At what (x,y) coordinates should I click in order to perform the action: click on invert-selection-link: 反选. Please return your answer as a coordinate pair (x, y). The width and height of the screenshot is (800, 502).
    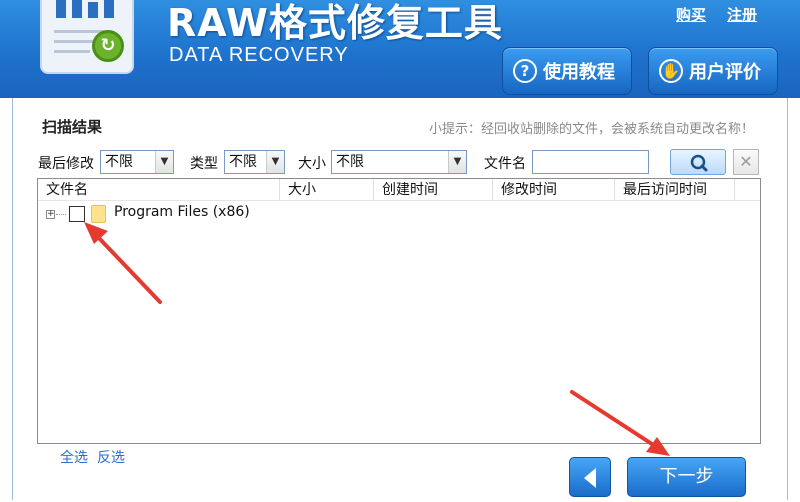
    Looking at the image, I should click on (111, 457).